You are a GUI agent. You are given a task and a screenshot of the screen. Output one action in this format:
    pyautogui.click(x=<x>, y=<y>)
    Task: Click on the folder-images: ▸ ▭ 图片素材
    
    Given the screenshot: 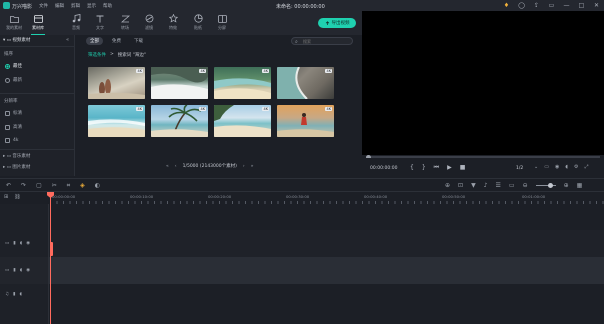 What is the action you would take?
    pyautogui.click(x=16, y=167)
    